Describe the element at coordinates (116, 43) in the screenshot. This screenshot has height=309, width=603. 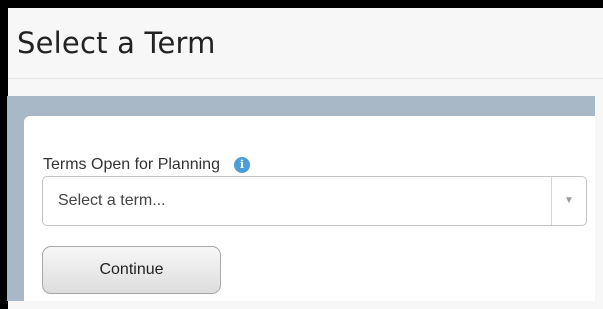
I see `page-title: Select a Term` at that location.